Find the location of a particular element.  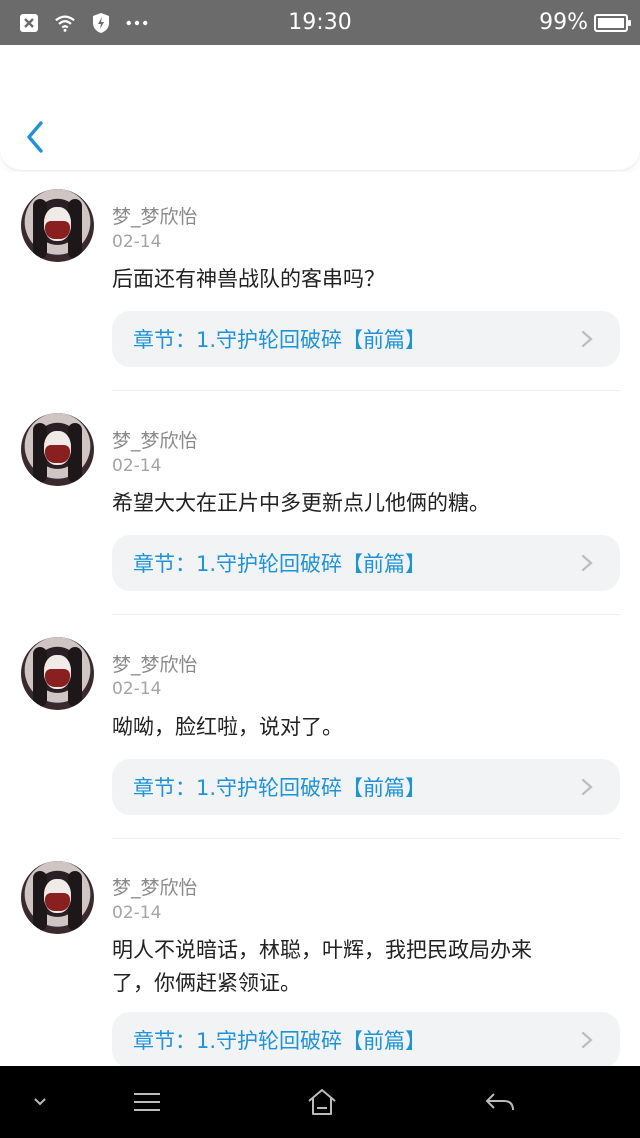

back-arrow-icon is located at coordinates (500, 1102).